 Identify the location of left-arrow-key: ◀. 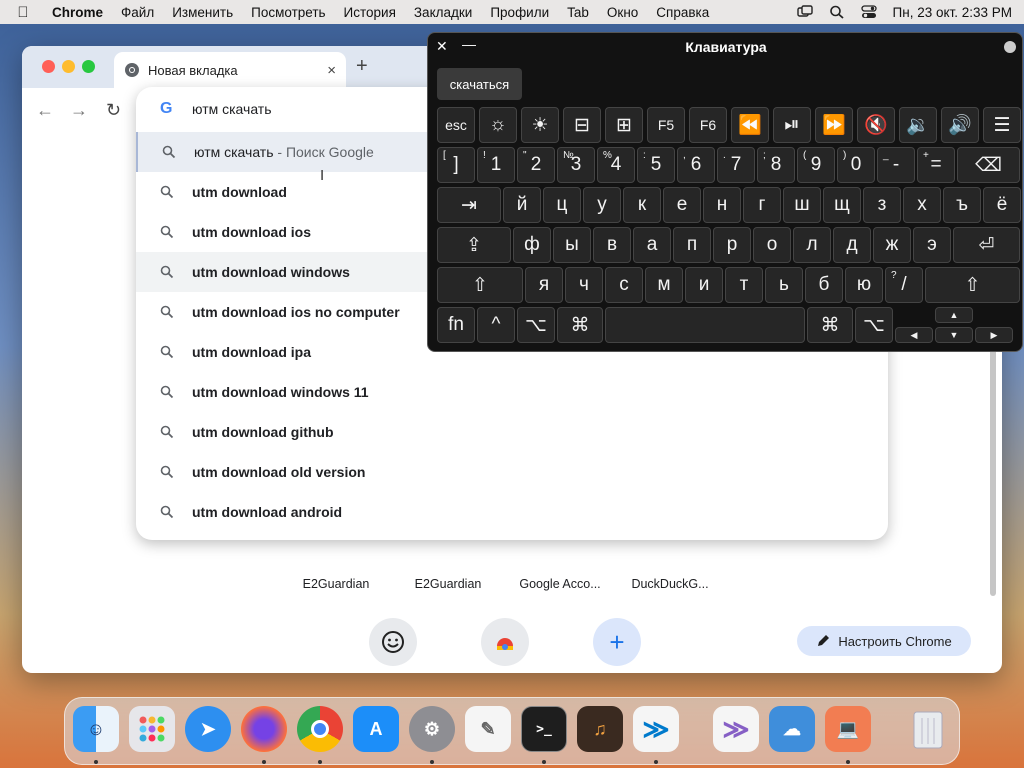
(914, 335).